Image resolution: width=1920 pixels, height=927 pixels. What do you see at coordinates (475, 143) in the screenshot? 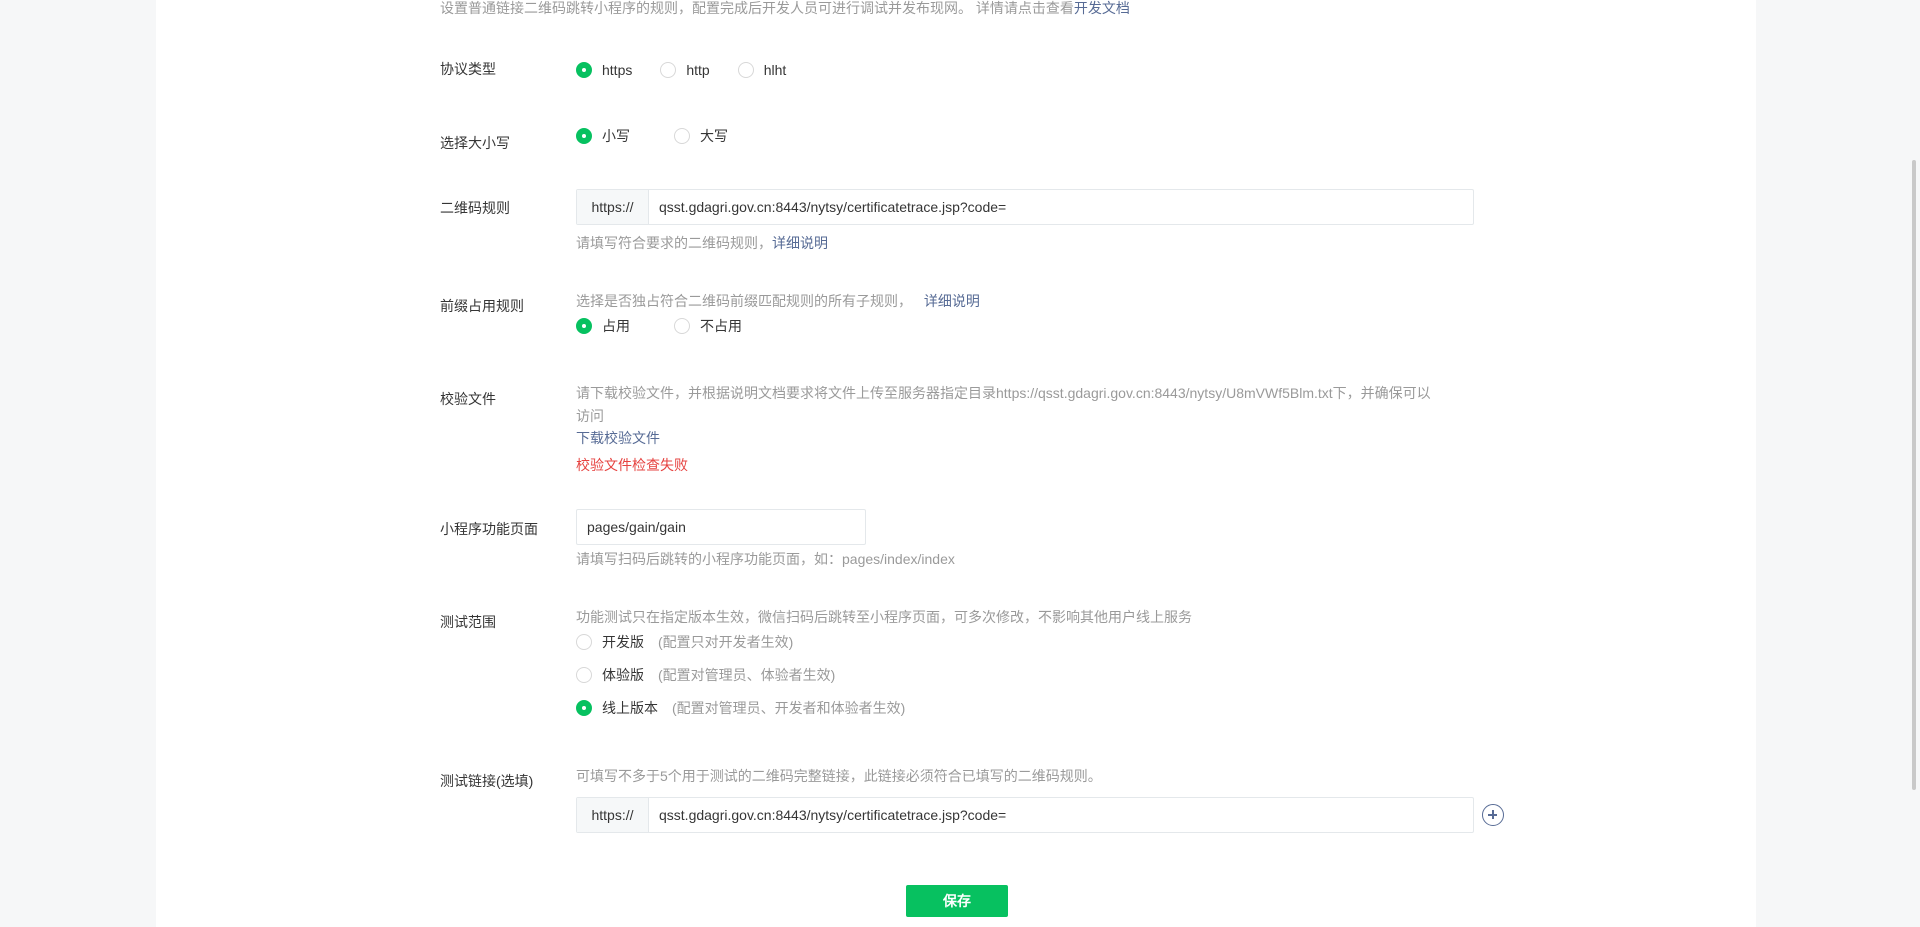
I see `case-label: 选择大小写` at bounding box center [475, 143].